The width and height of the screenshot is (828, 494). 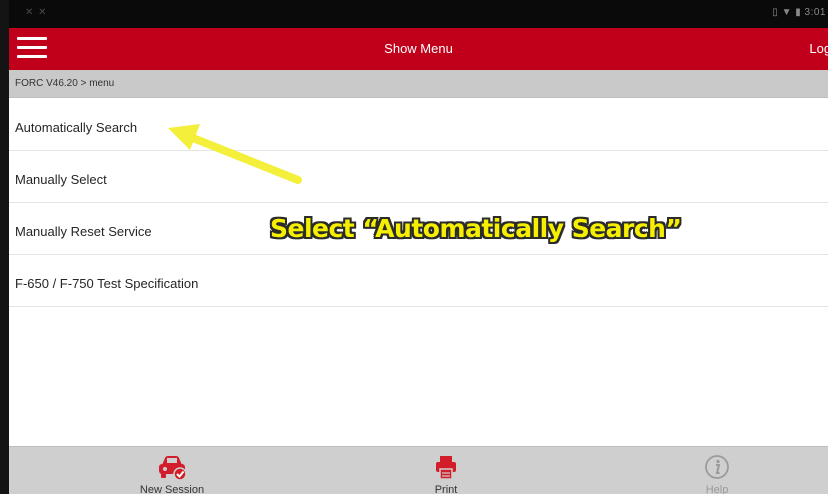 I want to click on printer-icon, so click(x=446, y=468).